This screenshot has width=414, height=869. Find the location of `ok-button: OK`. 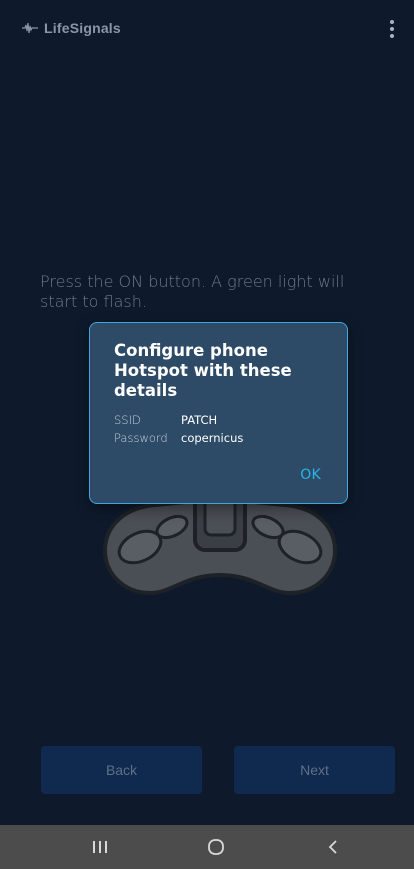

ok-button: OK is located at coordinates (310, 475).